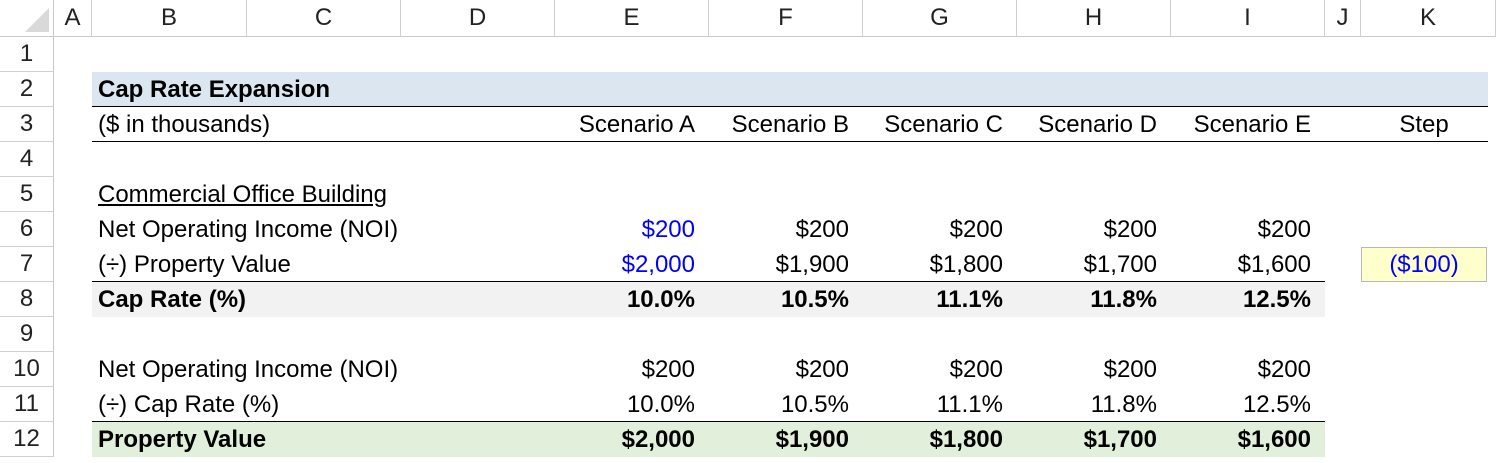 The height and width of the screenshot is (463, 1496). Describe the element at coordinates (322, 89) in the screenshot. I see `sheet-title: Cap Rate Expansion` at that location.